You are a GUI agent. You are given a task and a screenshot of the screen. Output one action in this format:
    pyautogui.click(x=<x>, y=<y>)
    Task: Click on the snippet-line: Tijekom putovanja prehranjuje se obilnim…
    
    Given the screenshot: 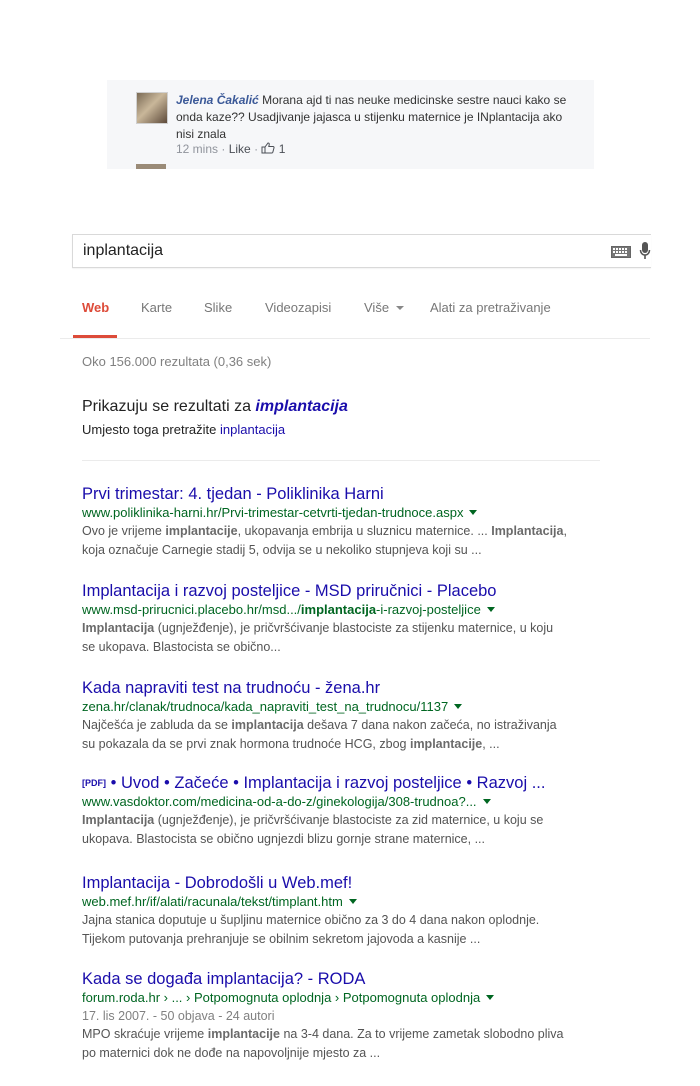 What is the action you would take?
    pyautogui.click(x=281, y=939)
    